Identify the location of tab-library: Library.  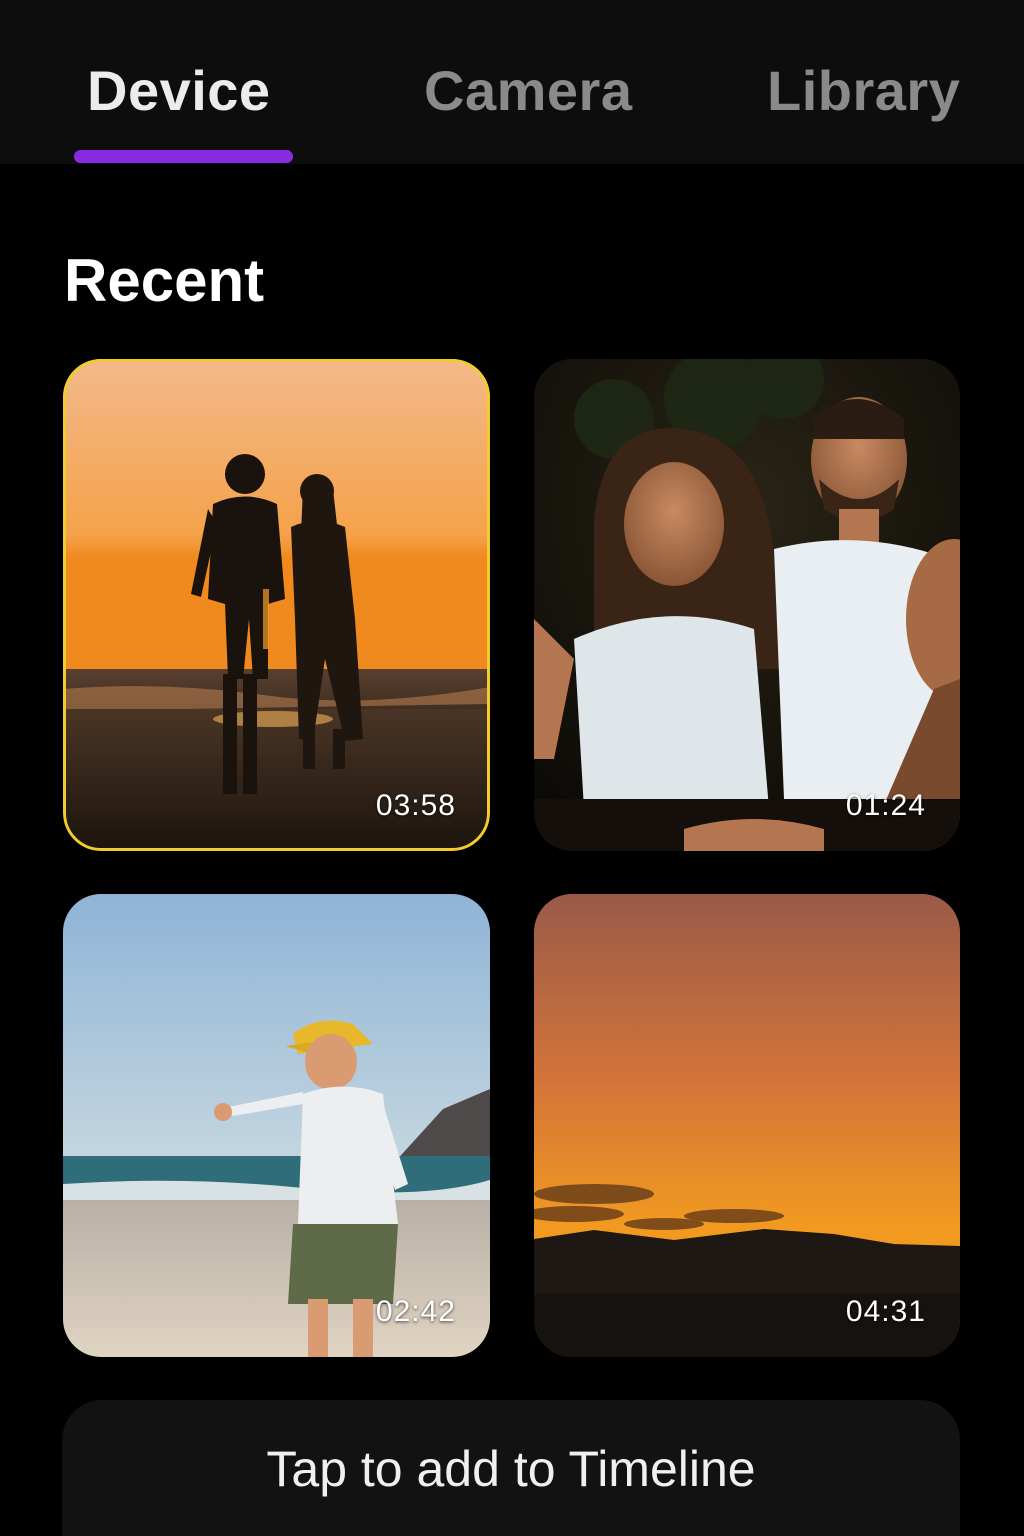
(863, 90).